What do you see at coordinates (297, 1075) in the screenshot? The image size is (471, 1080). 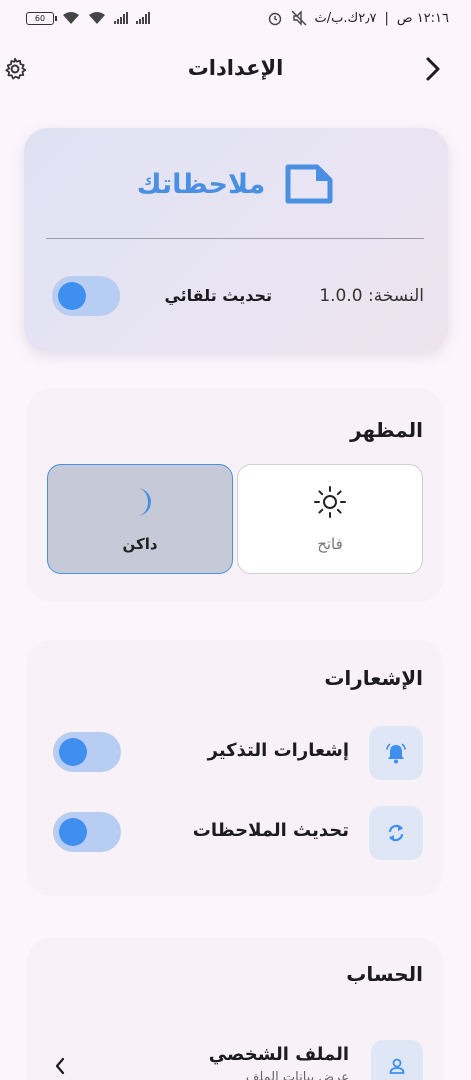 I see `profile-subtitle: عرض بيانات الملف` at bounding box center [297, 1075].